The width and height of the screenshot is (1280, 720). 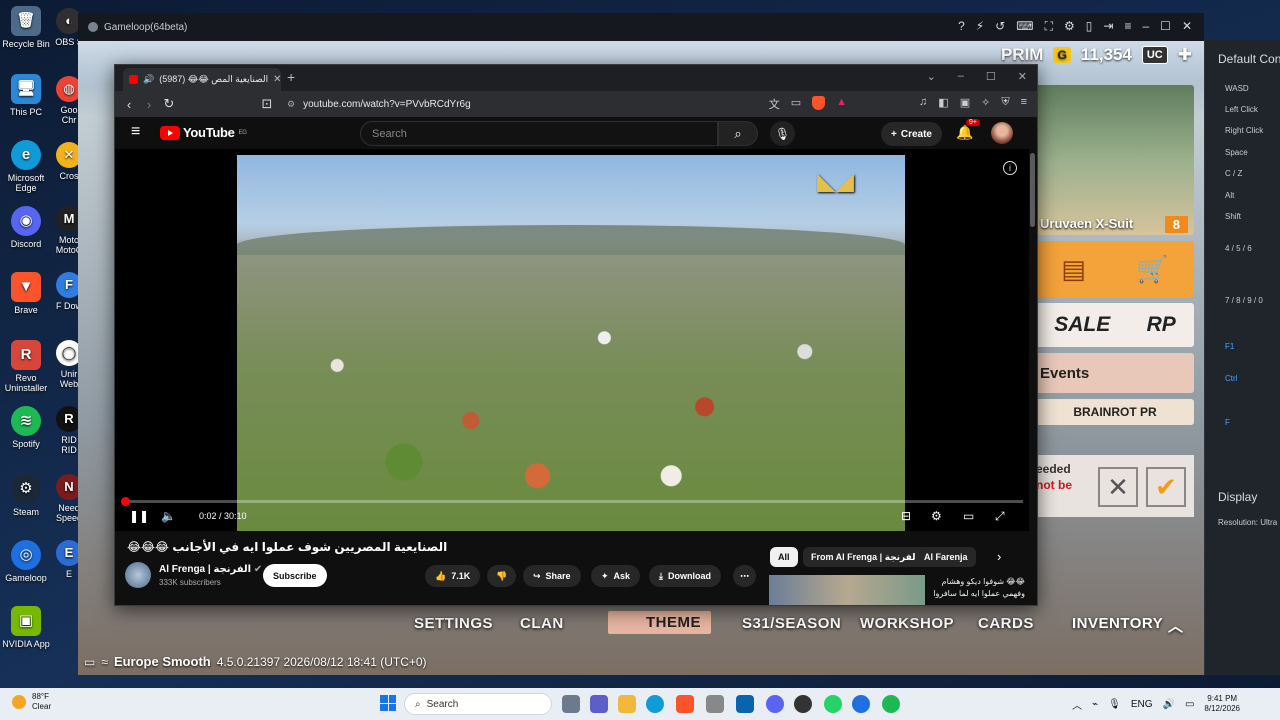 I want to click on uc-label: UC, so click(x=1154, y=55).